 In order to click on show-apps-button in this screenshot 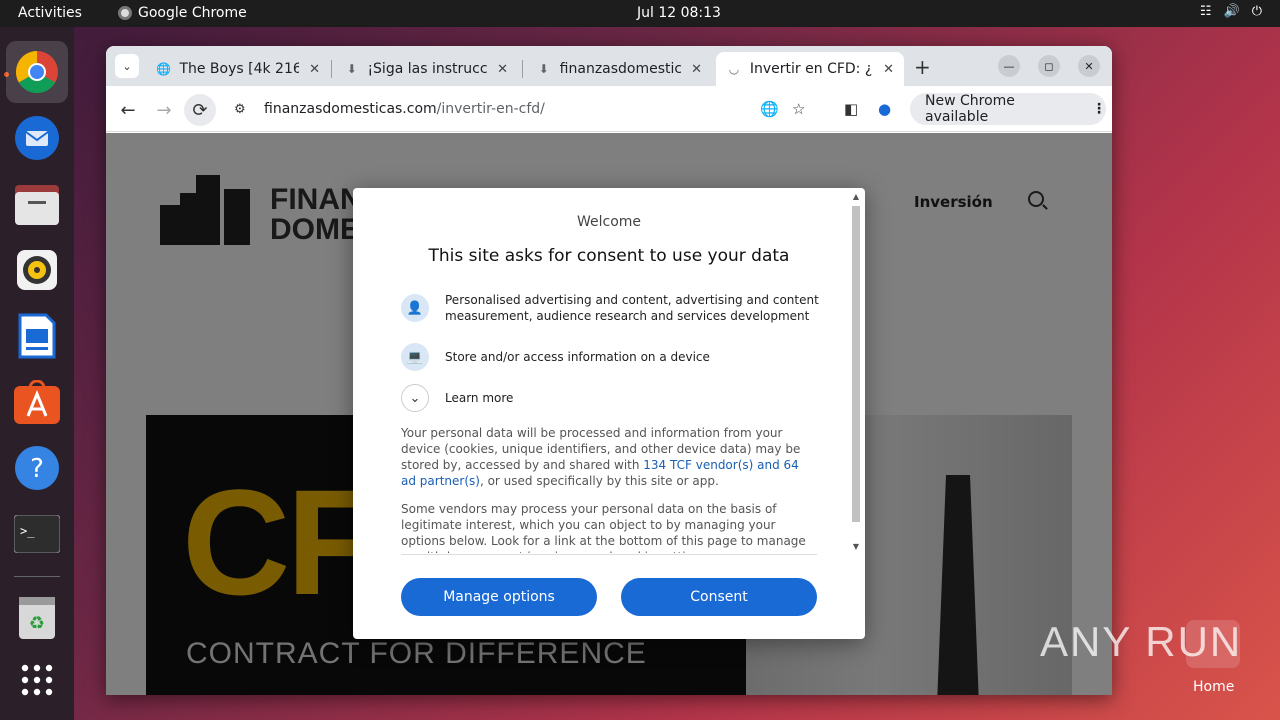, I will do `click(37, 680)`.